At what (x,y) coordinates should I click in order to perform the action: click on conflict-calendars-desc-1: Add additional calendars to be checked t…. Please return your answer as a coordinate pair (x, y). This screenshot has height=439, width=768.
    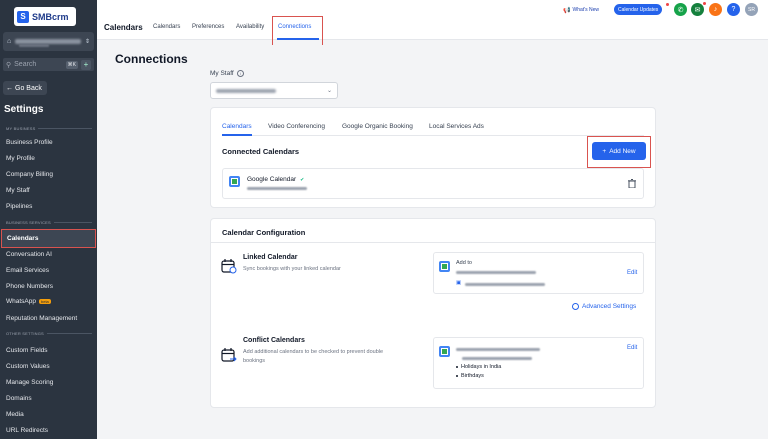
    Looking at the image, I should click on (313, 352).